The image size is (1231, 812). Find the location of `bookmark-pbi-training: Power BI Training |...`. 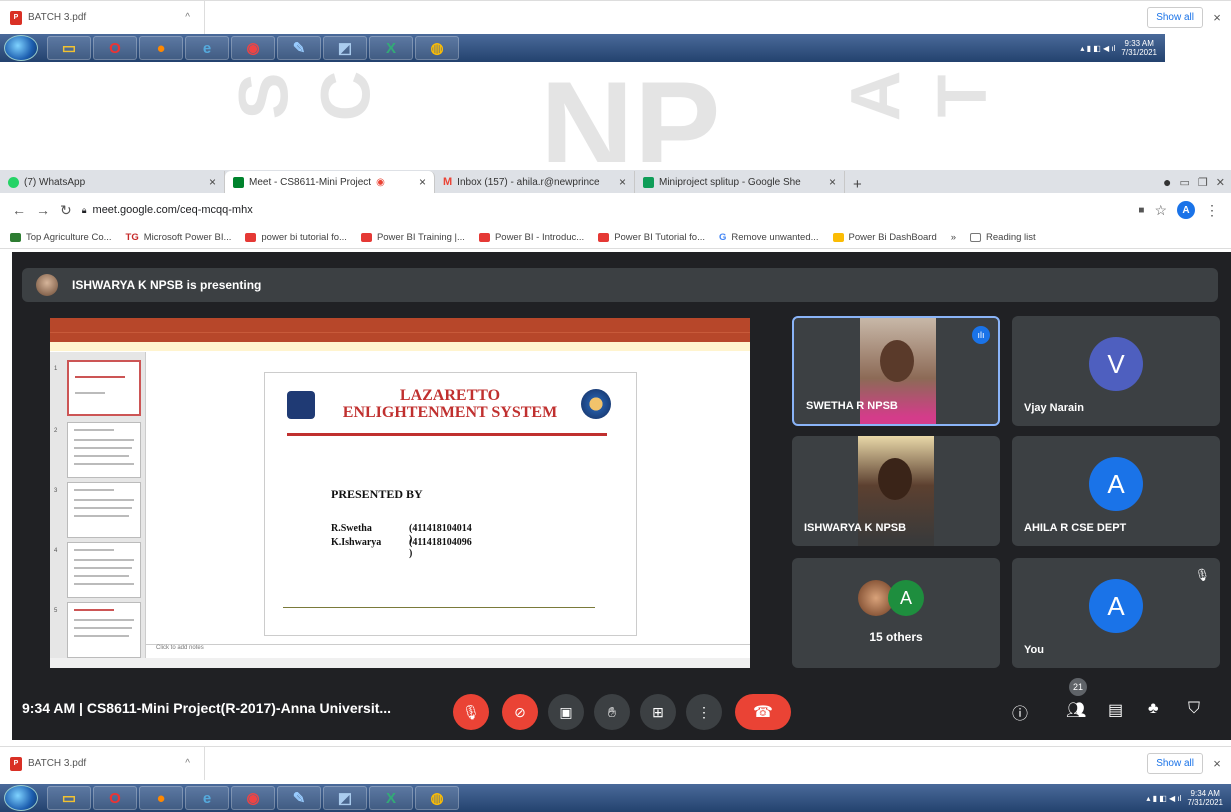

bookmark-pbi-training: Power BI Training |... is located at coordinates (412, 237).